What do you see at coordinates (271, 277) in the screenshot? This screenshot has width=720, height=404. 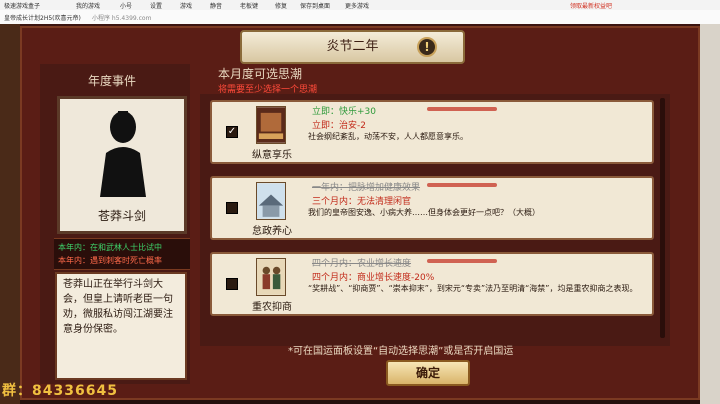 I see `farmers-image` at bounding box center [271, 277].